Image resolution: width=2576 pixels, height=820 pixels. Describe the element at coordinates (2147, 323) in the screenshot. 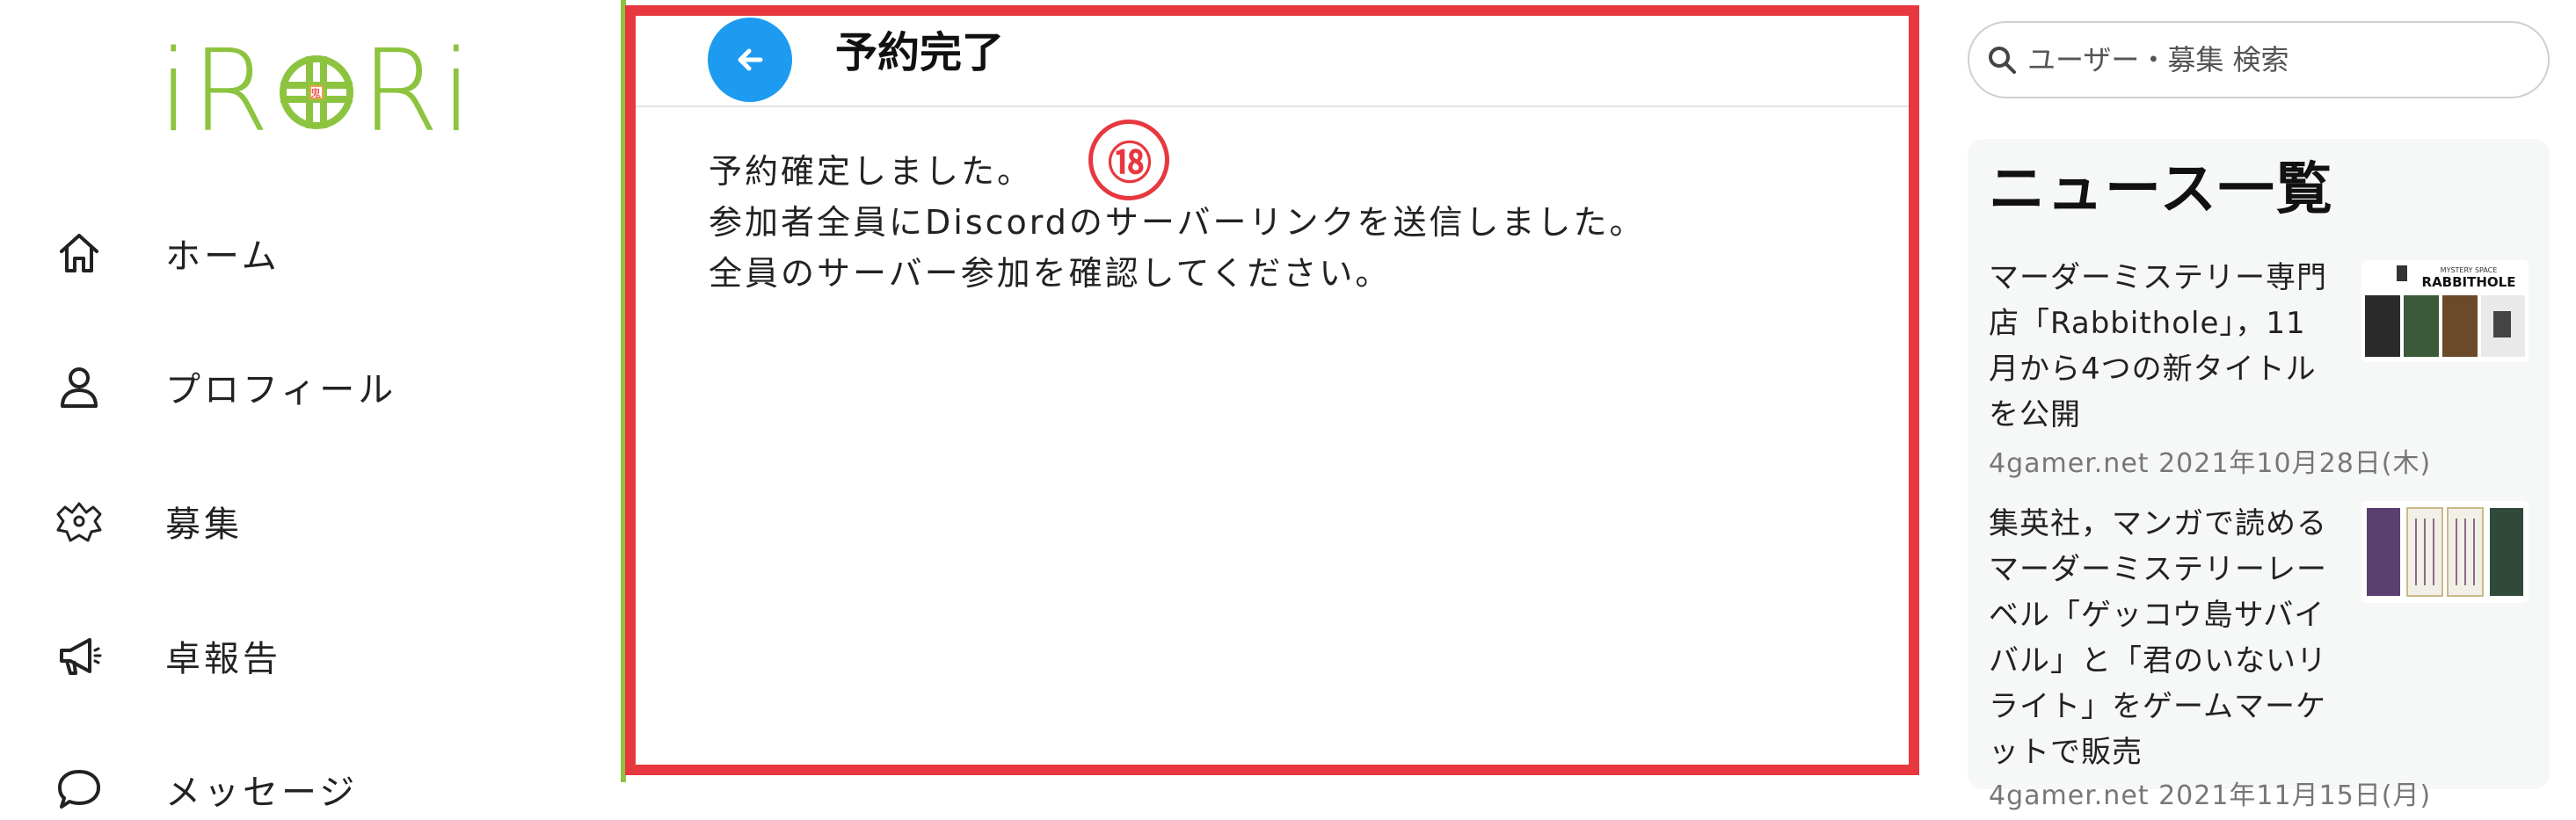

I see `headline-line: 店「Rabbithole」，11` at that location.